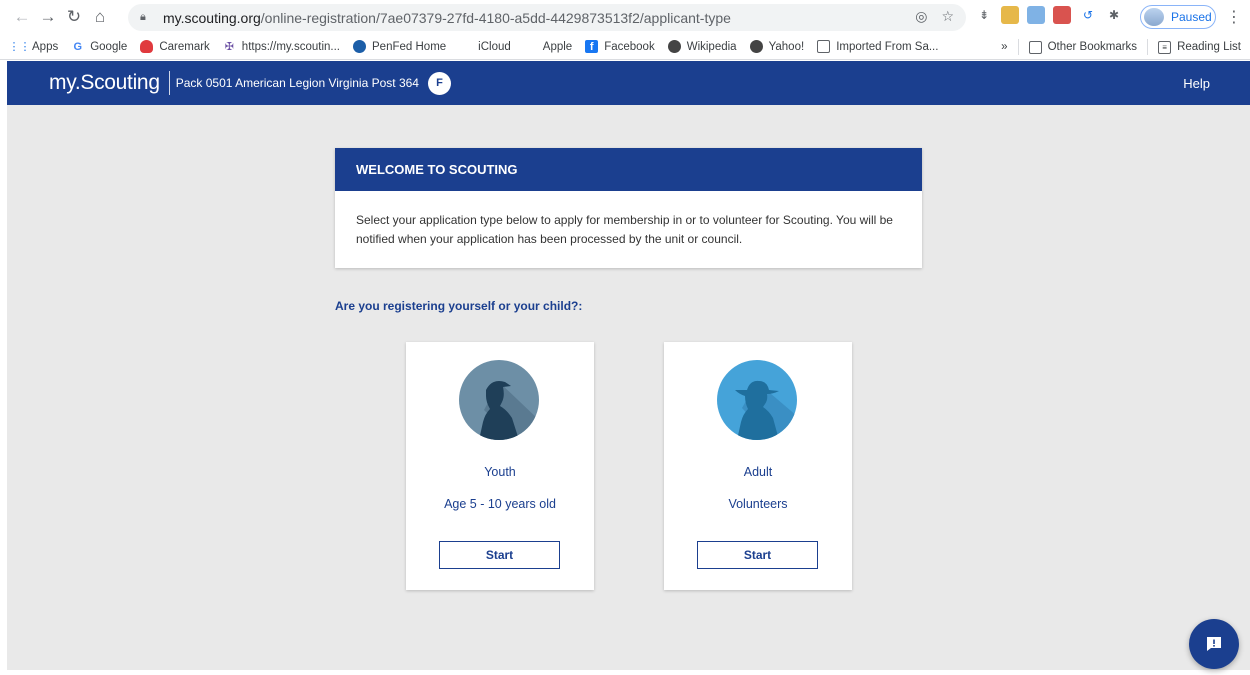  What do you see at coordinates (1234, 17) in the screenshot?
I see `menu-kebab-icon: ⋮` at bounding box center [1234, 17].